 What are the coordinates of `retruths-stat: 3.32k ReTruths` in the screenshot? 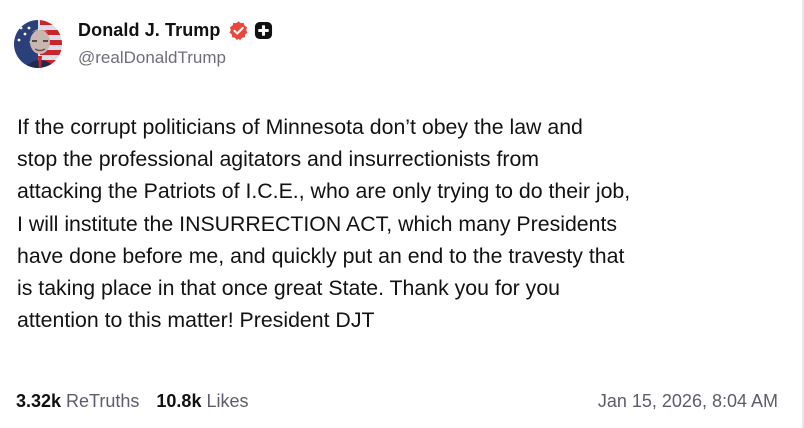 It's located at (77, 401).